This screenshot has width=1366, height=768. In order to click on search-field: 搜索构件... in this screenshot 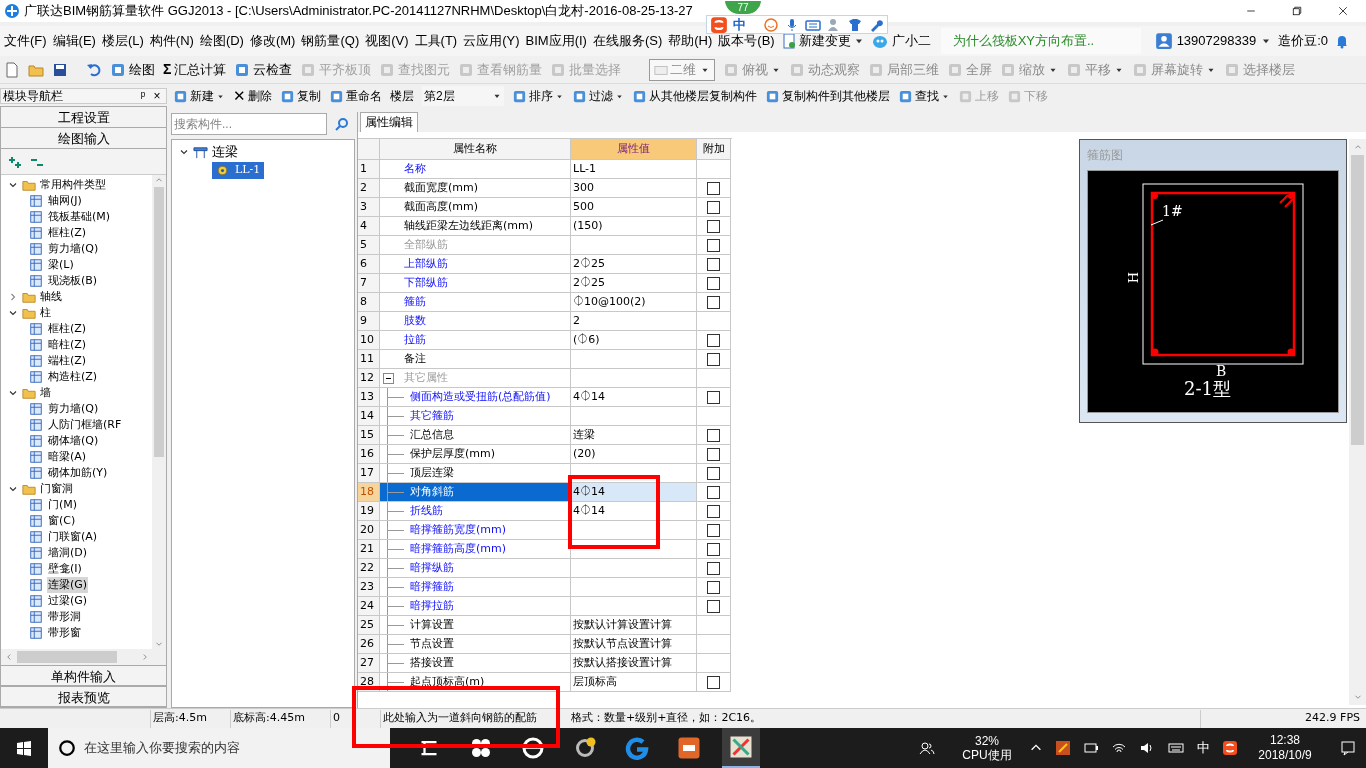, I will do `click(249, 124)`.